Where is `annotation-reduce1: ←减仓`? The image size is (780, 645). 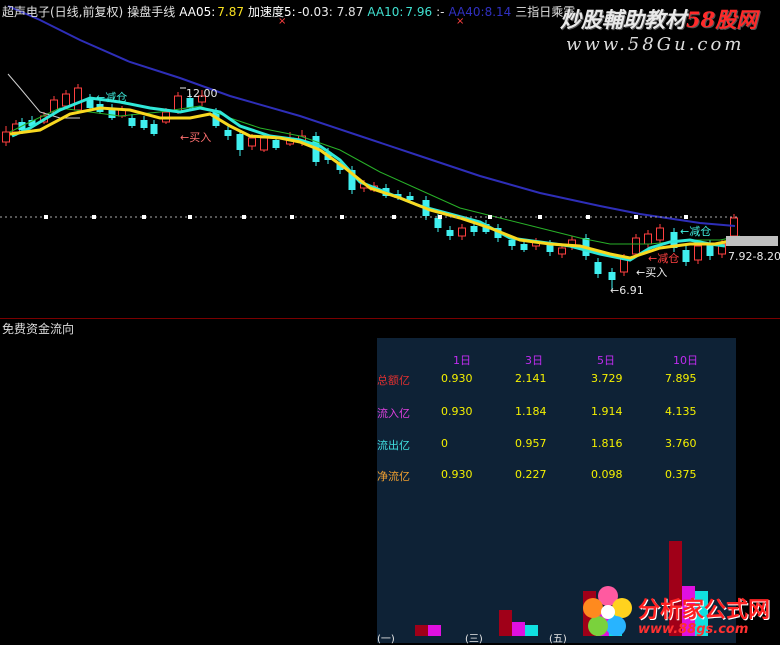
annotation-reduce1: ←减仓 is located at coordinates (111, 97).